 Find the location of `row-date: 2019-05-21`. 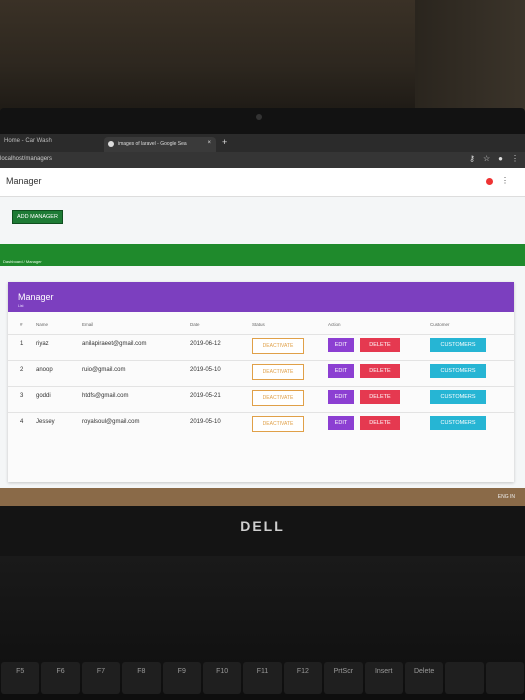

row-date: 2019-05-21 is located at coordinates (205, 396).